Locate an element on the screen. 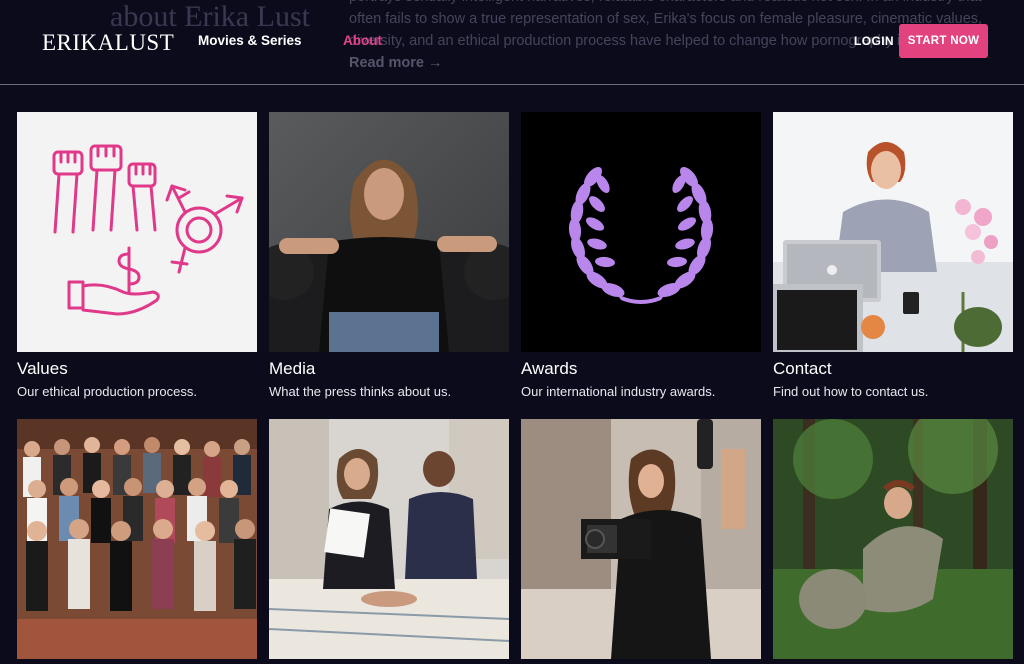 The width and height of the screenshot is (1024, 664). card-contact: Contact Find out how to contact us. is located at coordinates (893, 256).